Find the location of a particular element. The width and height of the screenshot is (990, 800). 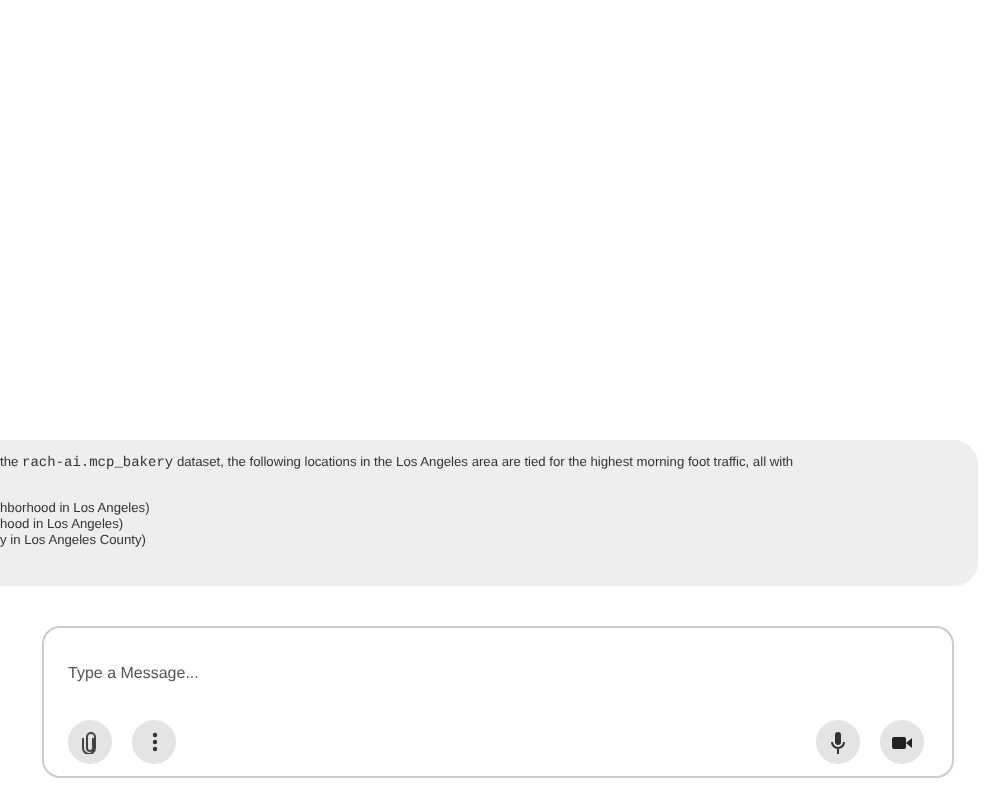

video-camera-icon is located at coordinates (902, 742).